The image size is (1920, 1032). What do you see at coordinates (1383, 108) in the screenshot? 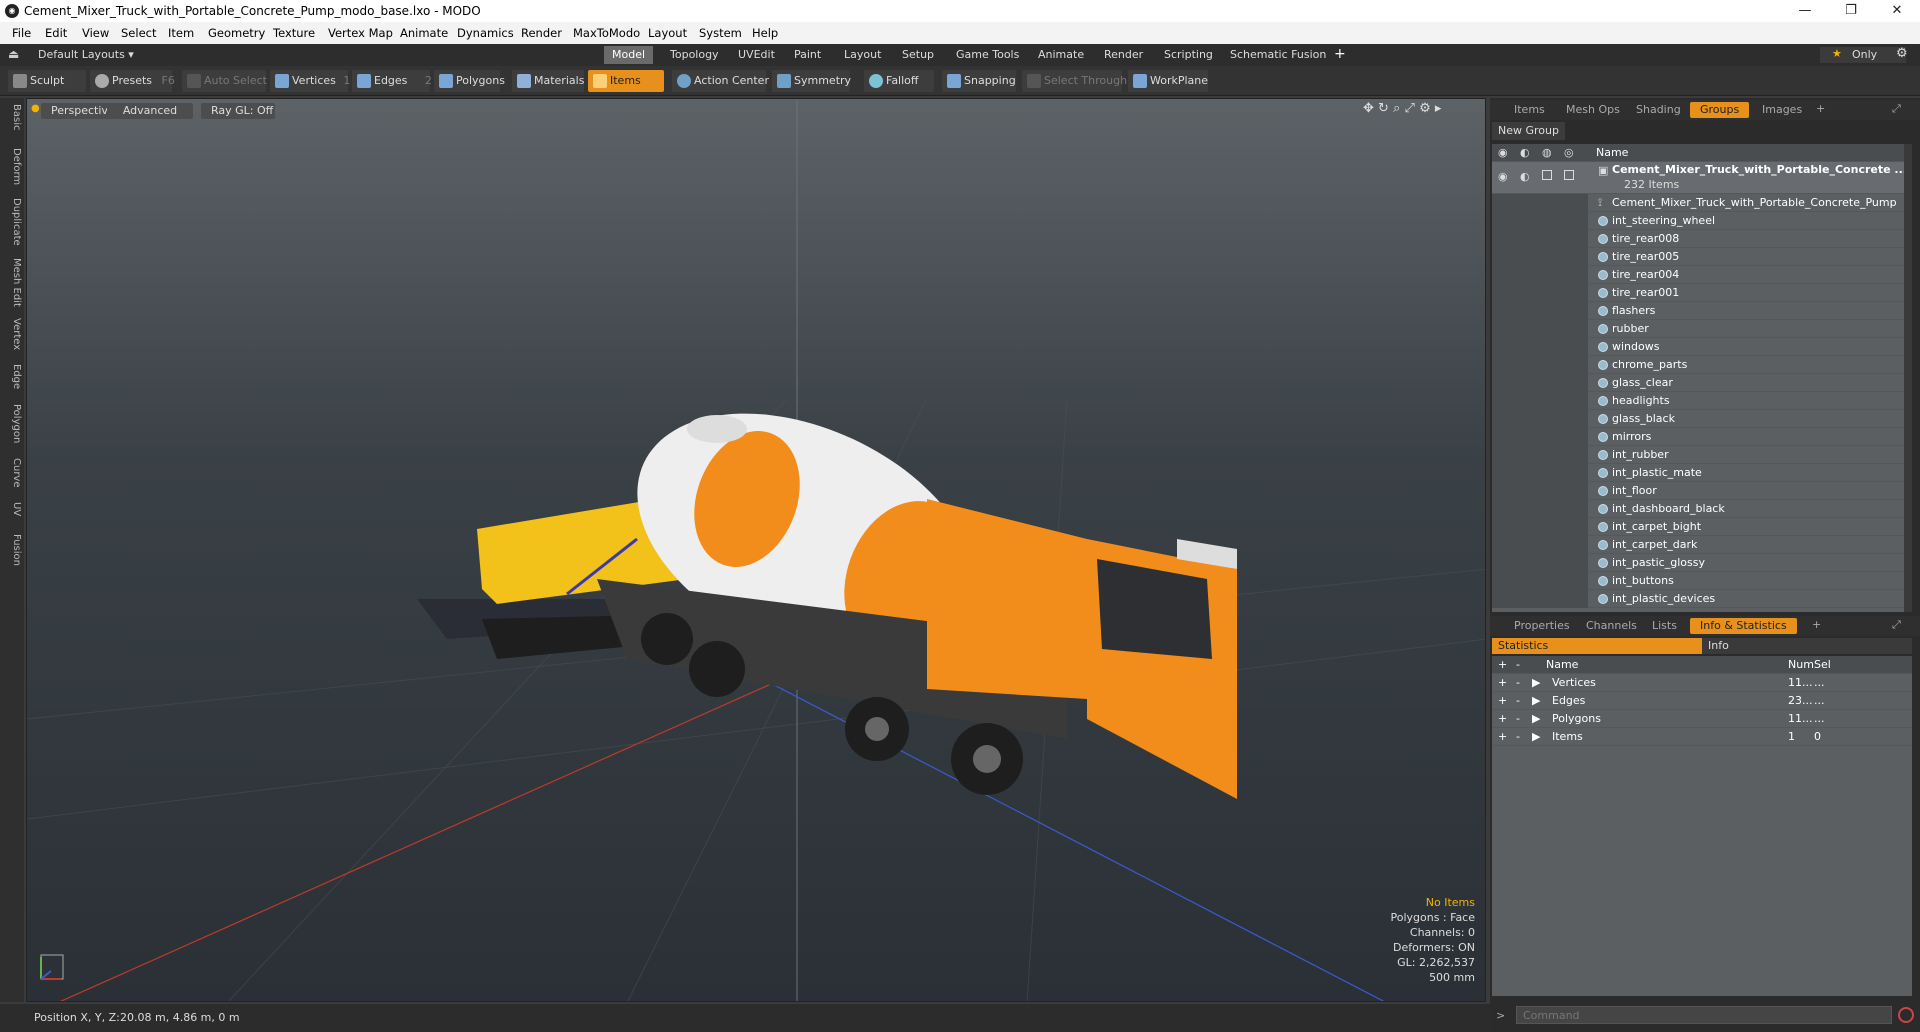
I see `rotate-view-icon: ↻` at bounding box center [1383, 108].